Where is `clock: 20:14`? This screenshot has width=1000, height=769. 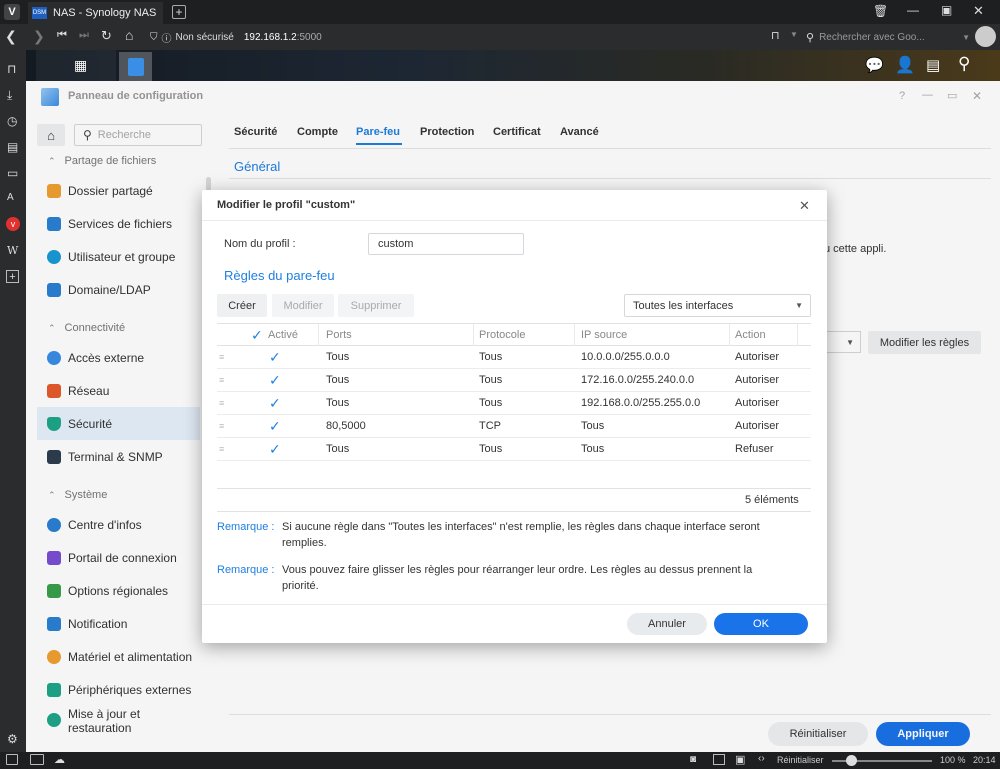 clock: 20:14 is located at coordinates (984, 760).